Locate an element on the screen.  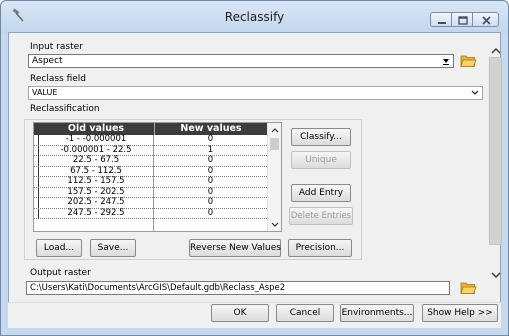
output-raster-label: Output raster is located at coordinates (60, 273).